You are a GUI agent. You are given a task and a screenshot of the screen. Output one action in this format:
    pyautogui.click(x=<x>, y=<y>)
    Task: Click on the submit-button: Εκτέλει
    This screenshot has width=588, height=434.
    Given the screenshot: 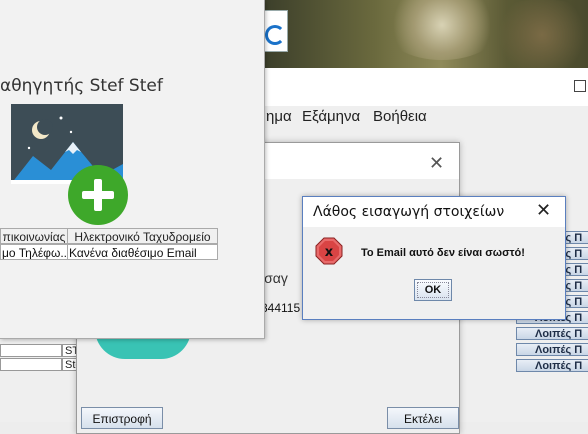 What is the action you would take?
    pyautogui.click(x=423, y=418)
    